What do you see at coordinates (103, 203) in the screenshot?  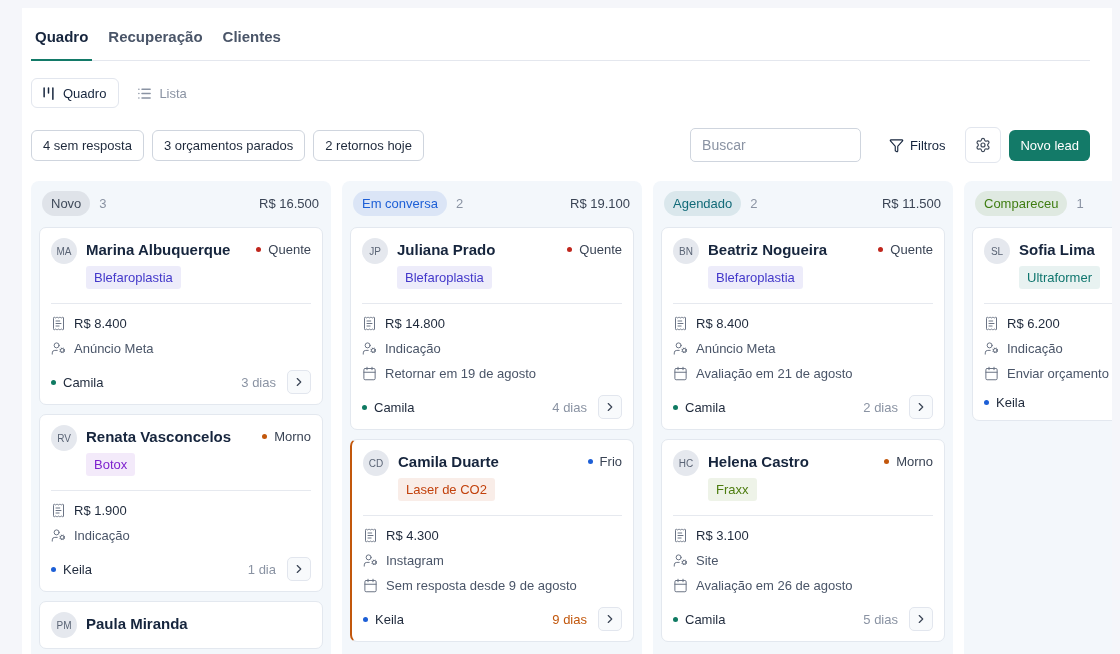 I see `stage-count: 3` at bounding box center [103, 203].